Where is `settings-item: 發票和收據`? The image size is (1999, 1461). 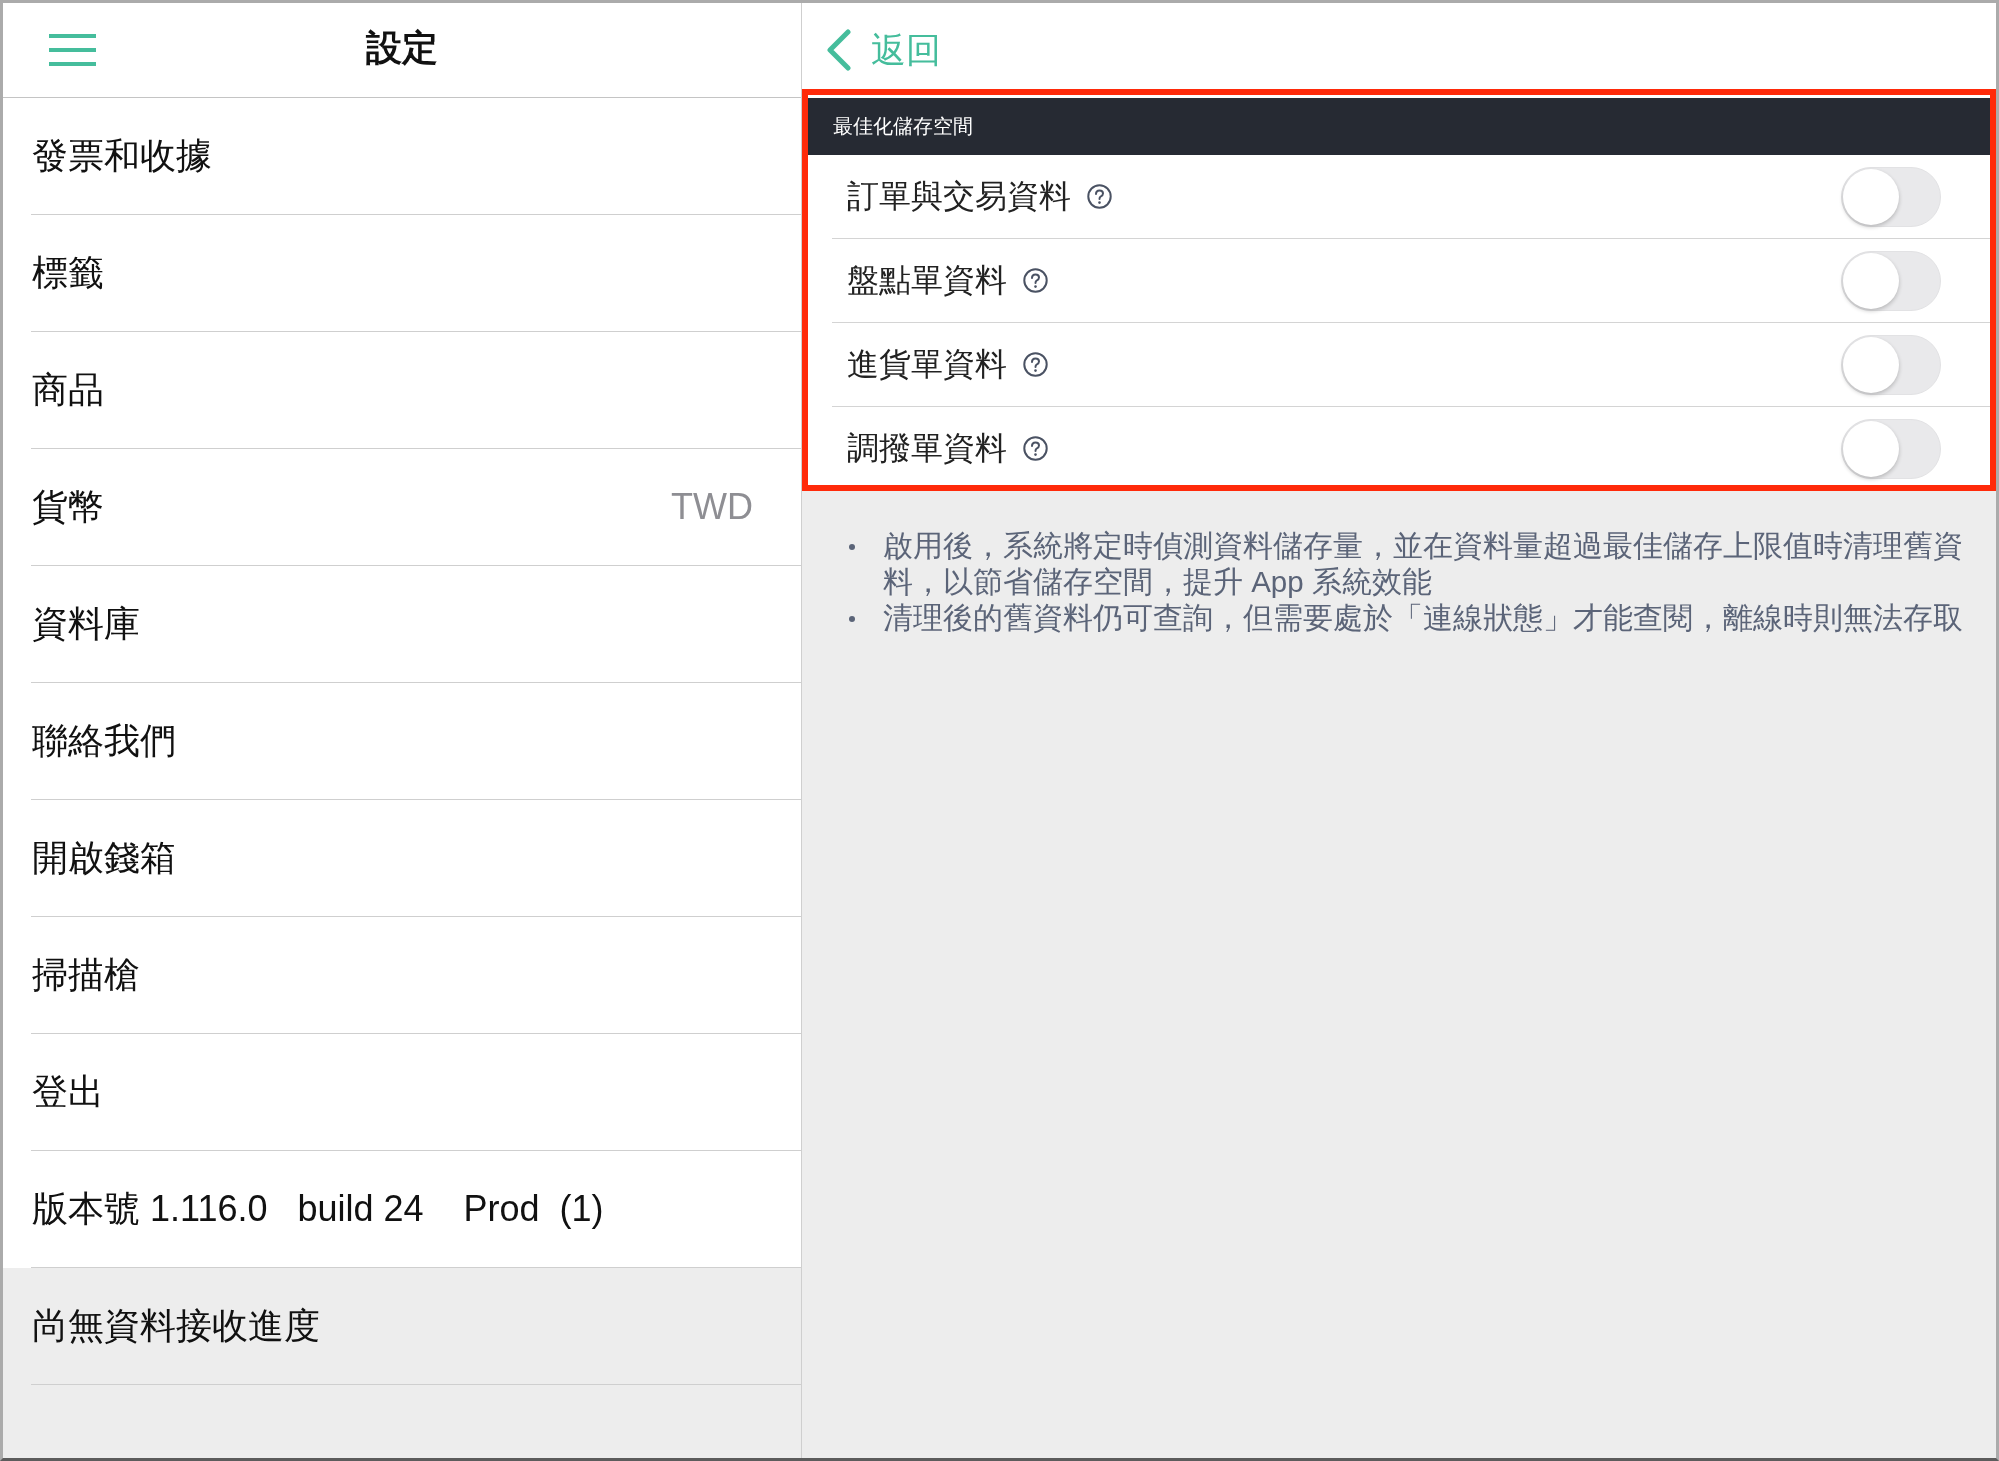 settings-item: 發票和收據 is located at coordinates (402, 156).